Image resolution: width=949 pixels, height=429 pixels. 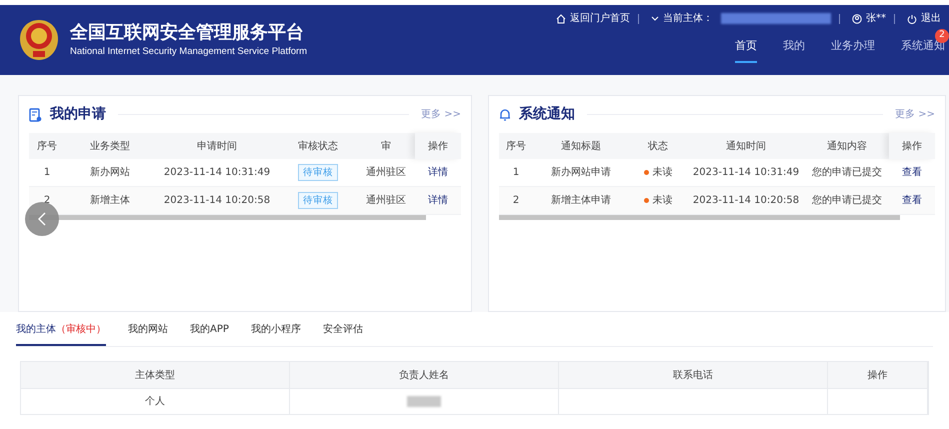 What do you see at coordinates (217, 146) in the screenshot?
I see `column-header: 申请时间` at bounding box center [217, 146].